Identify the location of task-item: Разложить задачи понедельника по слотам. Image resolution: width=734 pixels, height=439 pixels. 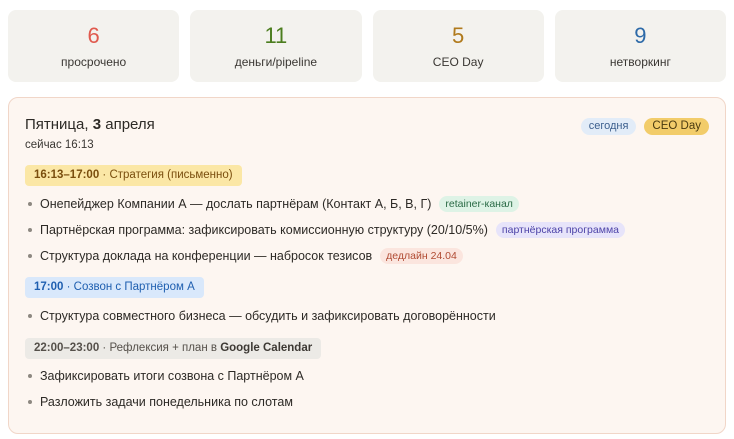
(159, 402).